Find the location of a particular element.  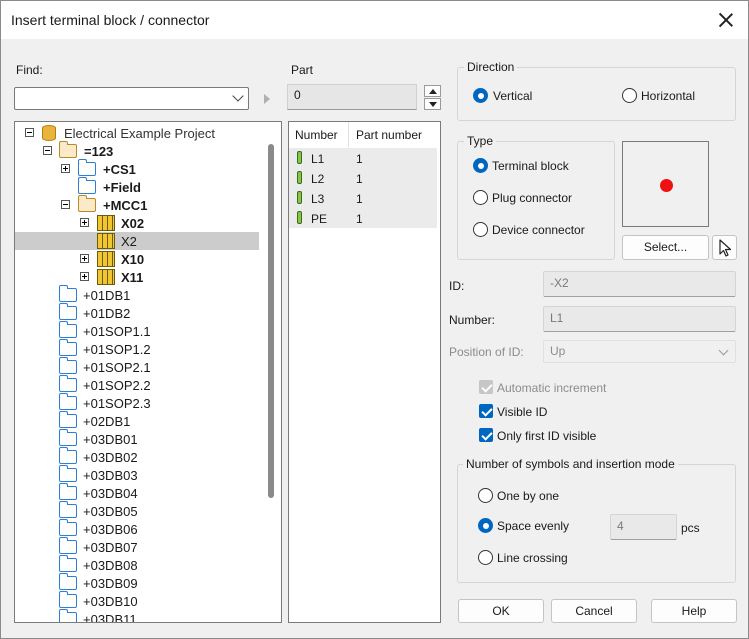

tree-item: +01SOP1.2 is located at coordinates (148, 348).